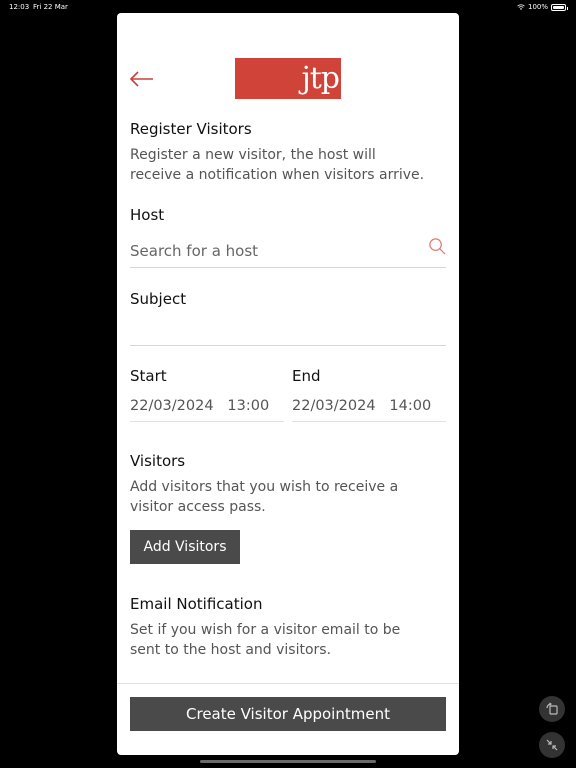  I want to click on bottom-divider, so click(288, 683).